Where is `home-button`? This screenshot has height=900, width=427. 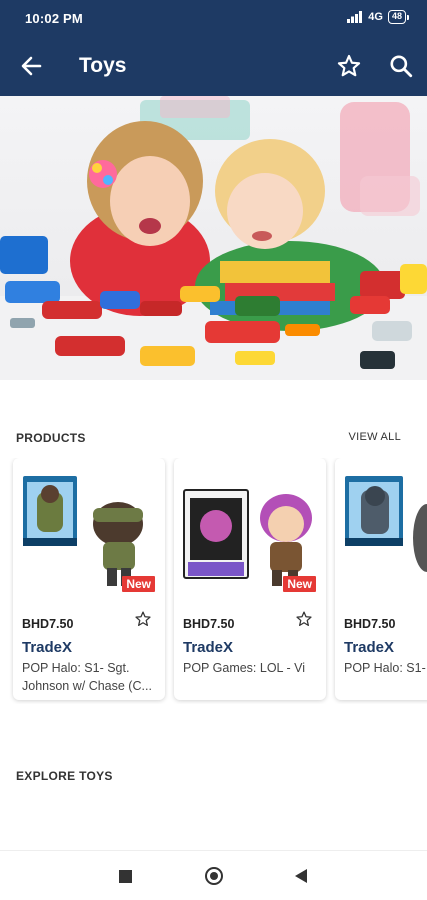
home-button is located at coordinates (214, 876).